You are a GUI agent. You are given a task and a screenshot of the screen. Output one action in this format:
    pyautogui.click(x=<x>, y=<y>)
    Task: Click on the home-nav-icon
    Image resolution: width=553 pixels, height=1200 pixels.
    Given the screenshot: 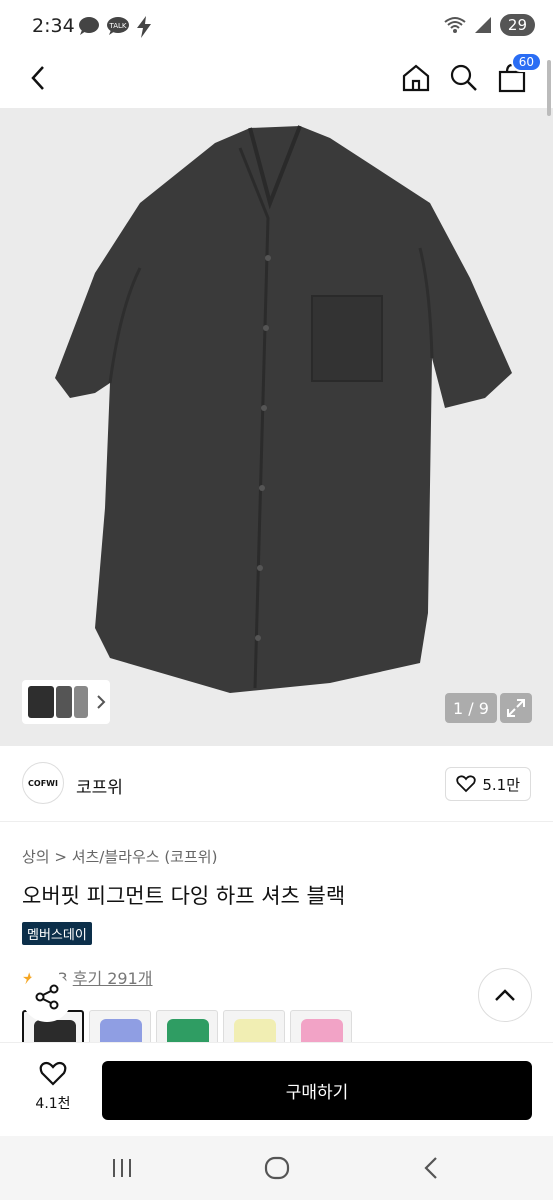 What is the action you would take?
    pyautogui.click(x=277, y=1168)
    